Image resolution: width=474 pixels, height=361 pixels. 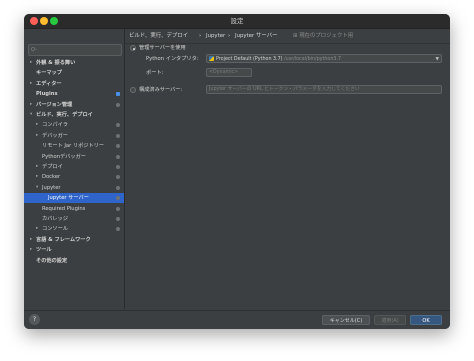 What do you see at coordinates (34, 50) in the screenshot?
I see `search-icon: Q-` at bounding box center [34, 50].